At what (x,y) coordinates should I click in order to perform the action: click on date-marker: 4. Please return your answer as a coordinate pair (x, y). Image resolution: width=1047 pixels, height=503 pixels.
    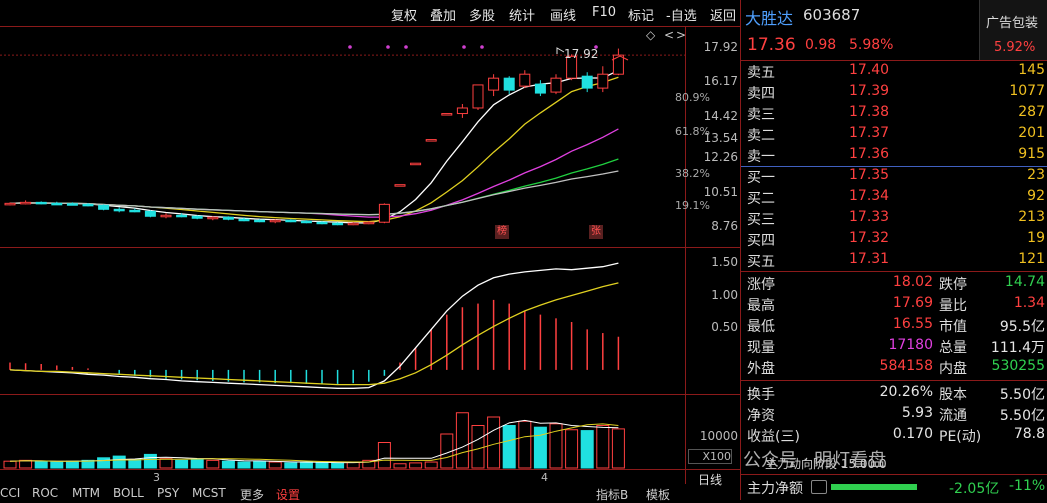
    Looking at the image, I should click on (544, 477).